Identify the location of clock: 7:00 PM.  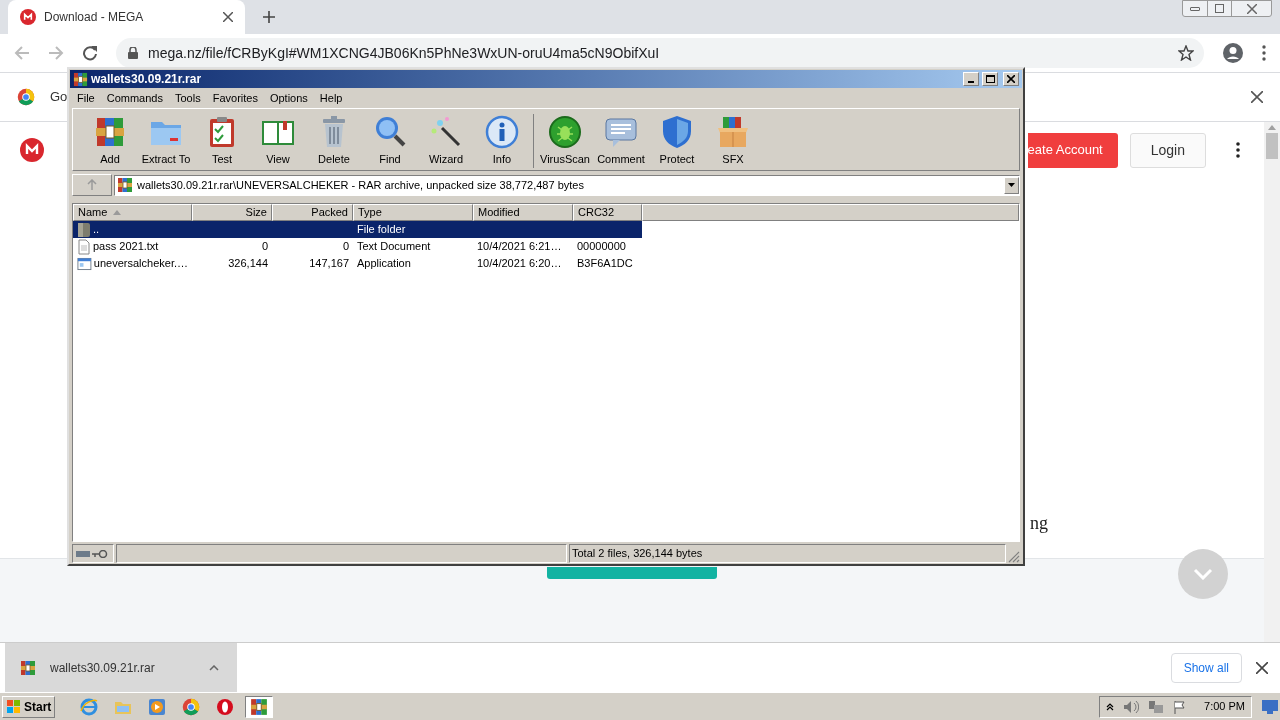
(1224, 707).